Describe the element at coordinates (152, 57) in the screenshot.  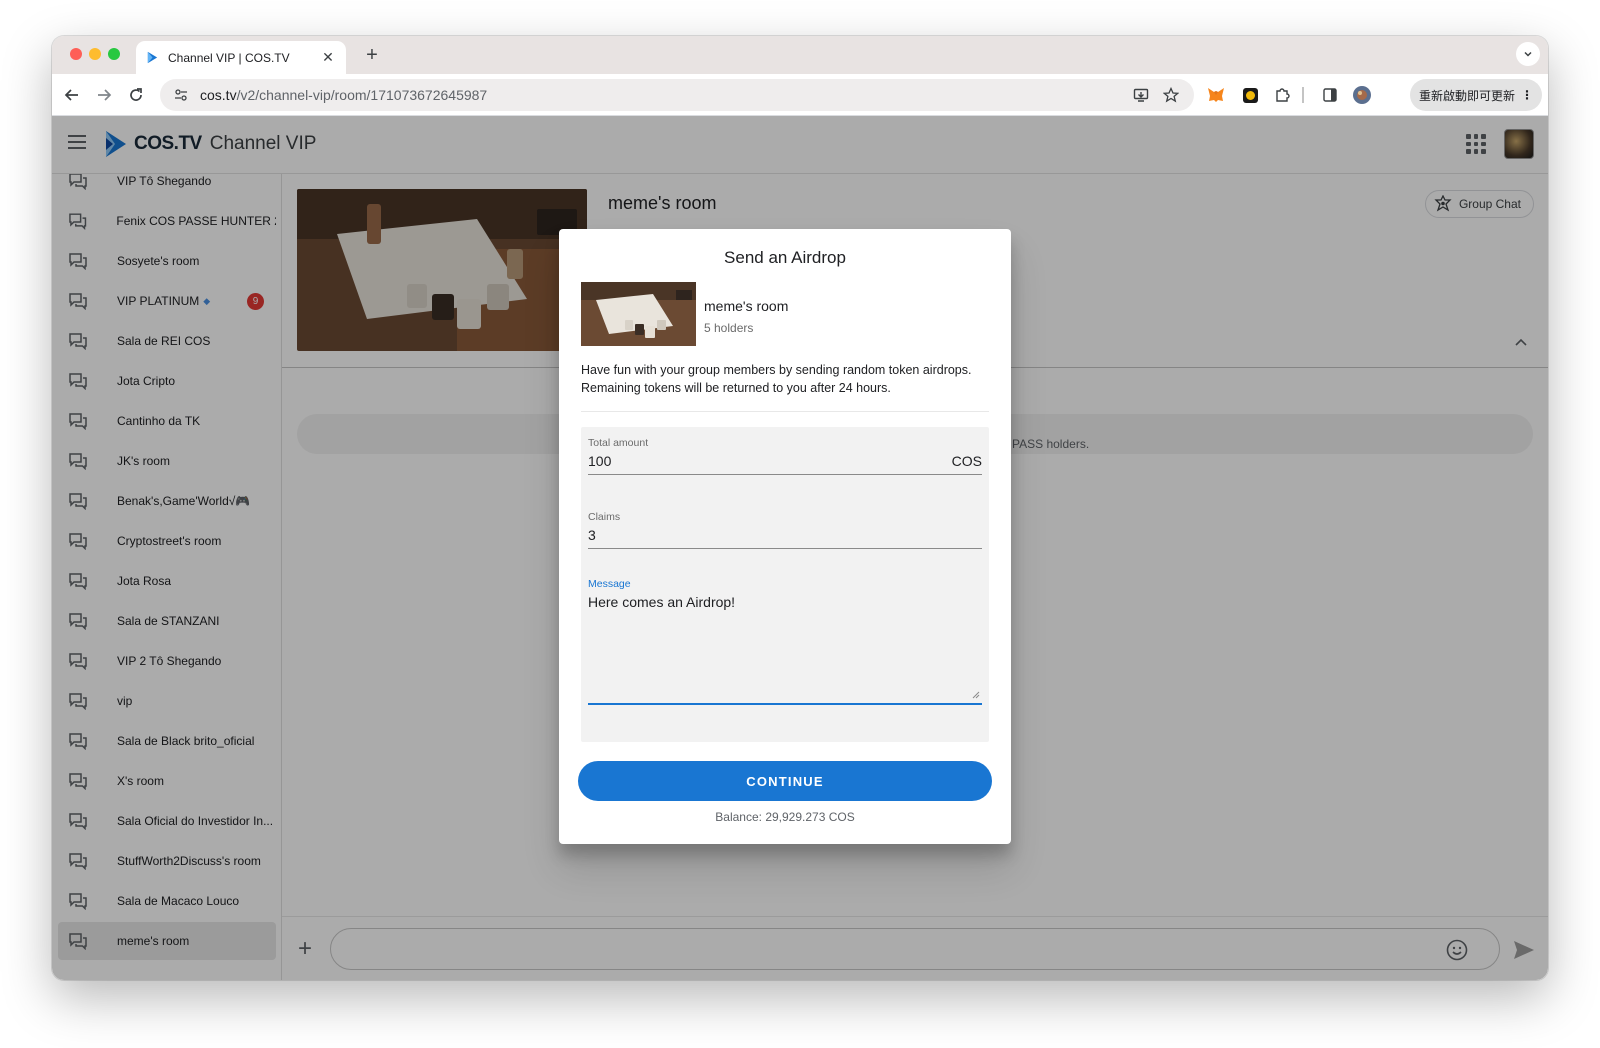
I see `costv-favicon-icon` at that location.